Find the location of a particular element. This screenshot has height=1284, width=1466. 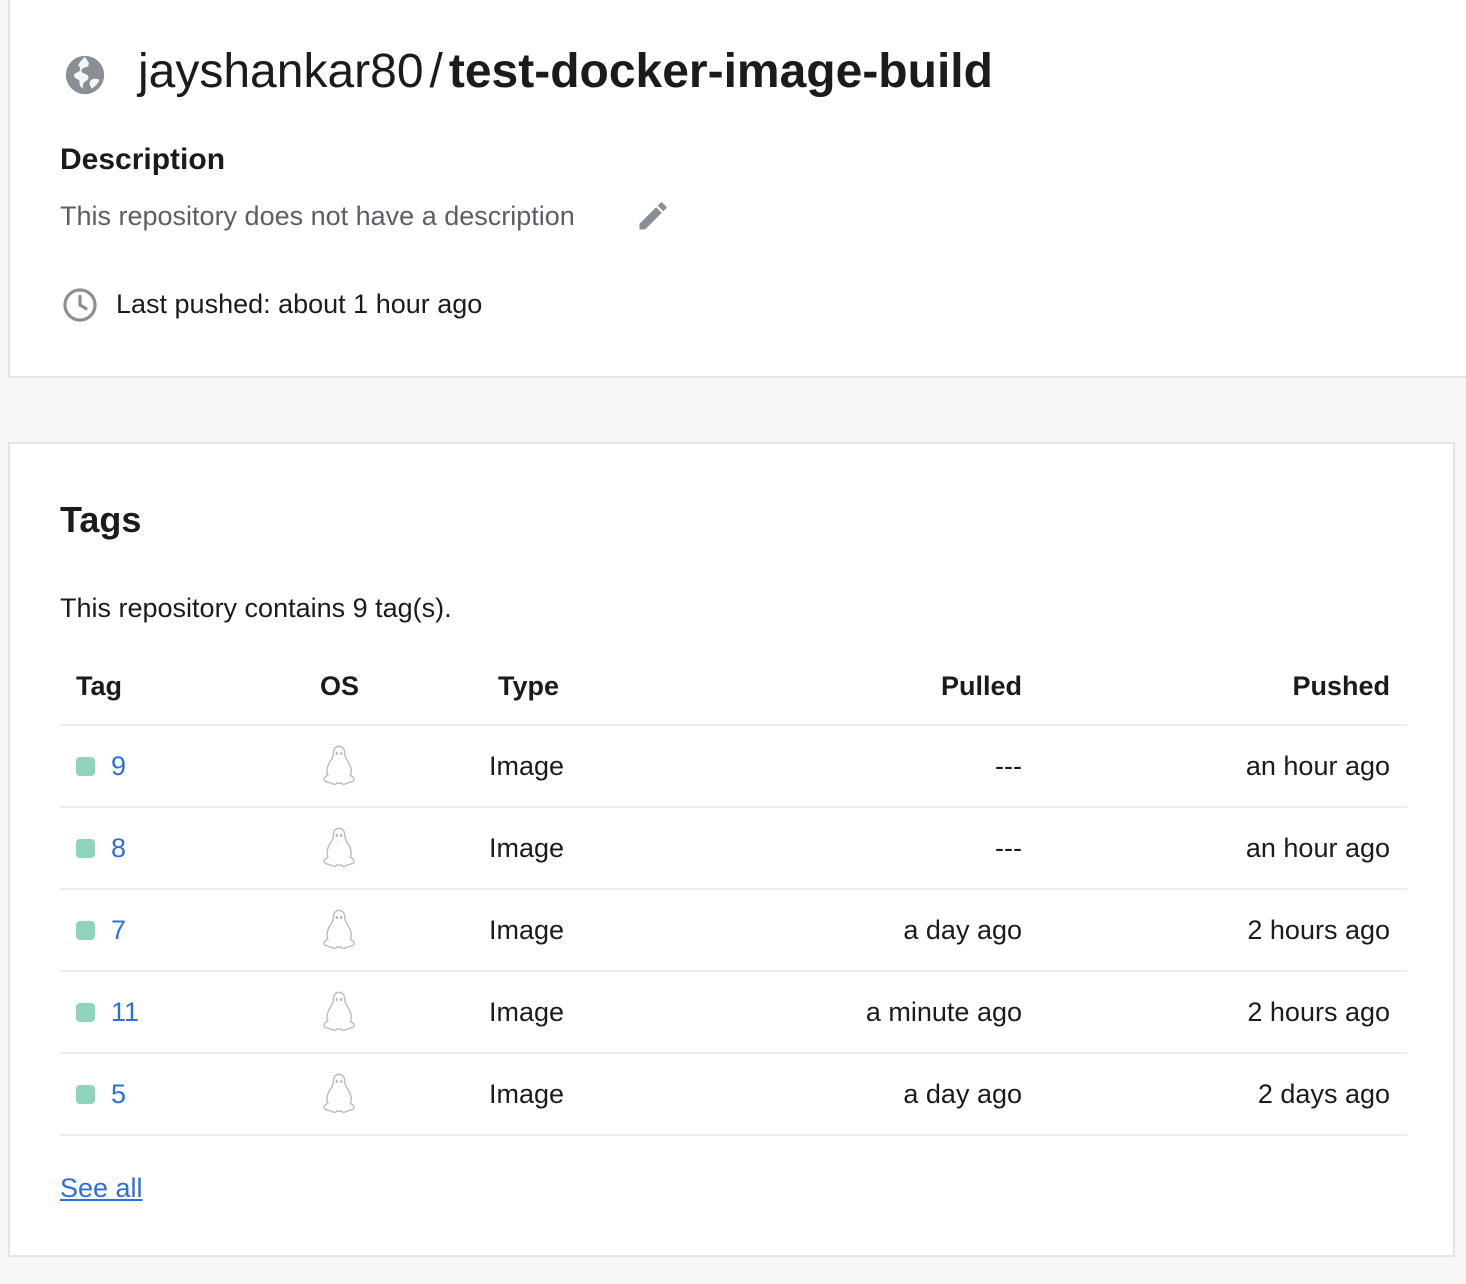

table-row: 7 Image a day ago 2 hours ago is located at coordinates (733, 931).